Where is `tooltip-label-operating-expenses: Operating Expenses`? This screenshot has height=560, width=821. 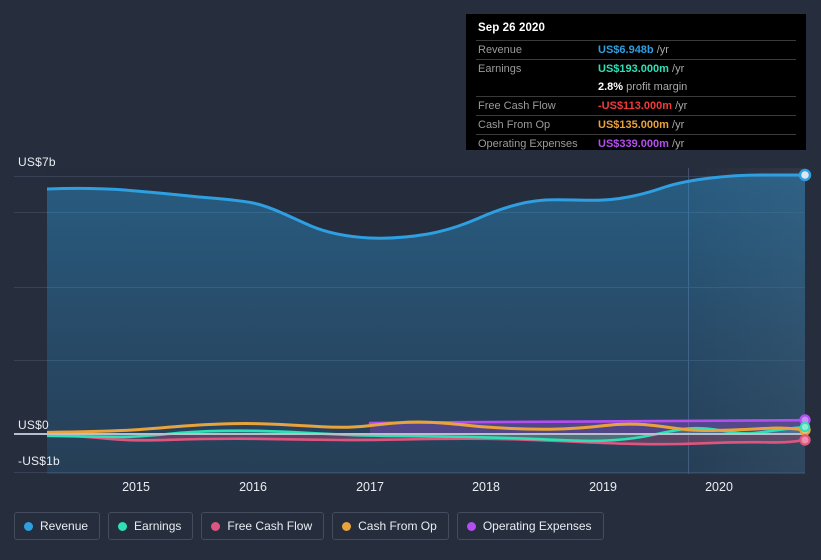 tooltip-label-operating-expenses: Operating Expenses is located at coordinates (536, 143).